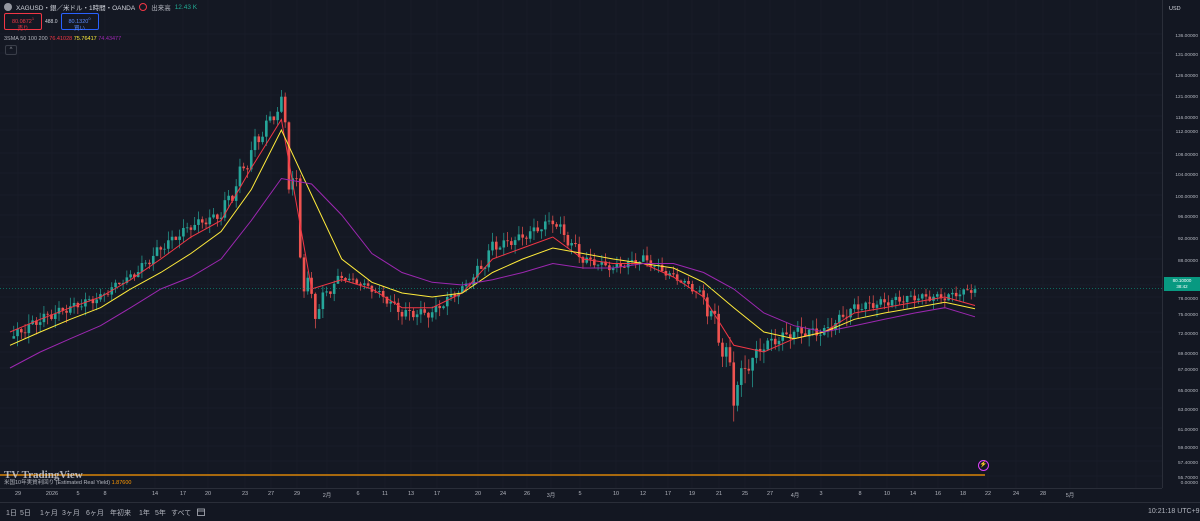 This screenshot has width=1200, height=521. What do you see at coordinates (71, 513) in the screenshot?
I see `range-button: 3ヶ月` at bounding box center [71, 513].